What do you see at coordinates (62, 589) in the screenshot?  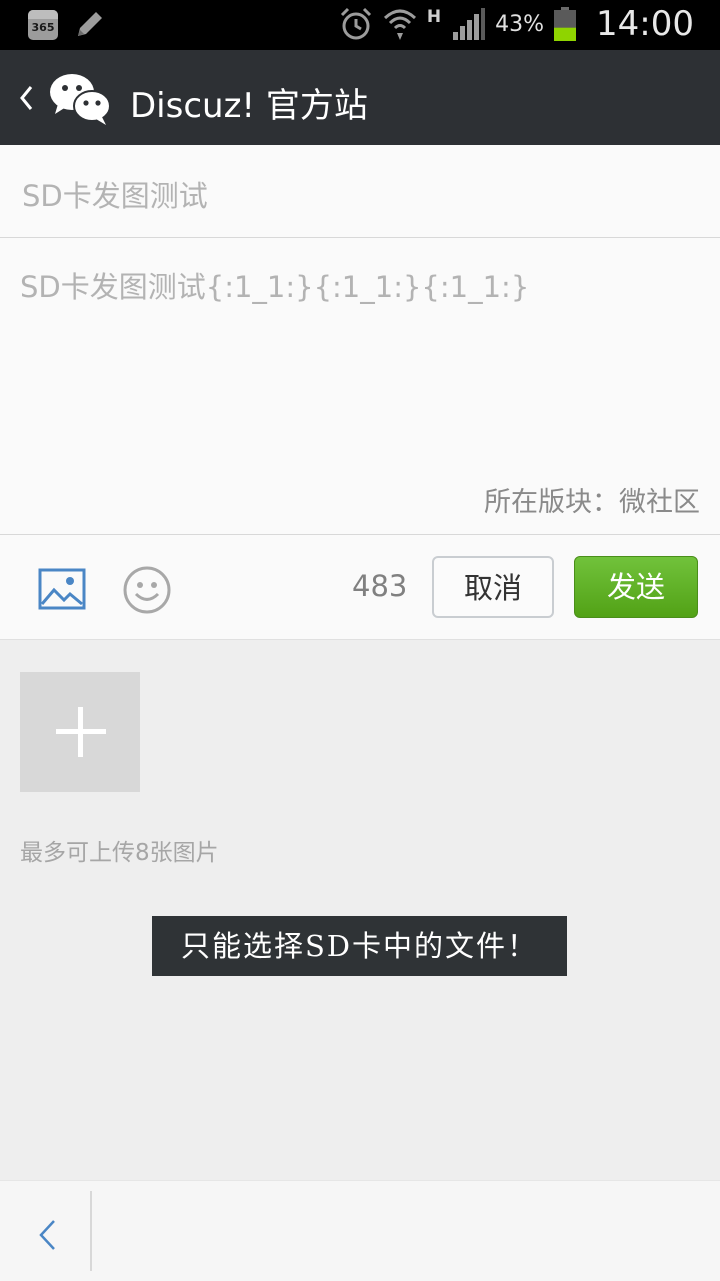 I see `image-icon` at bounding box center [62, 589].